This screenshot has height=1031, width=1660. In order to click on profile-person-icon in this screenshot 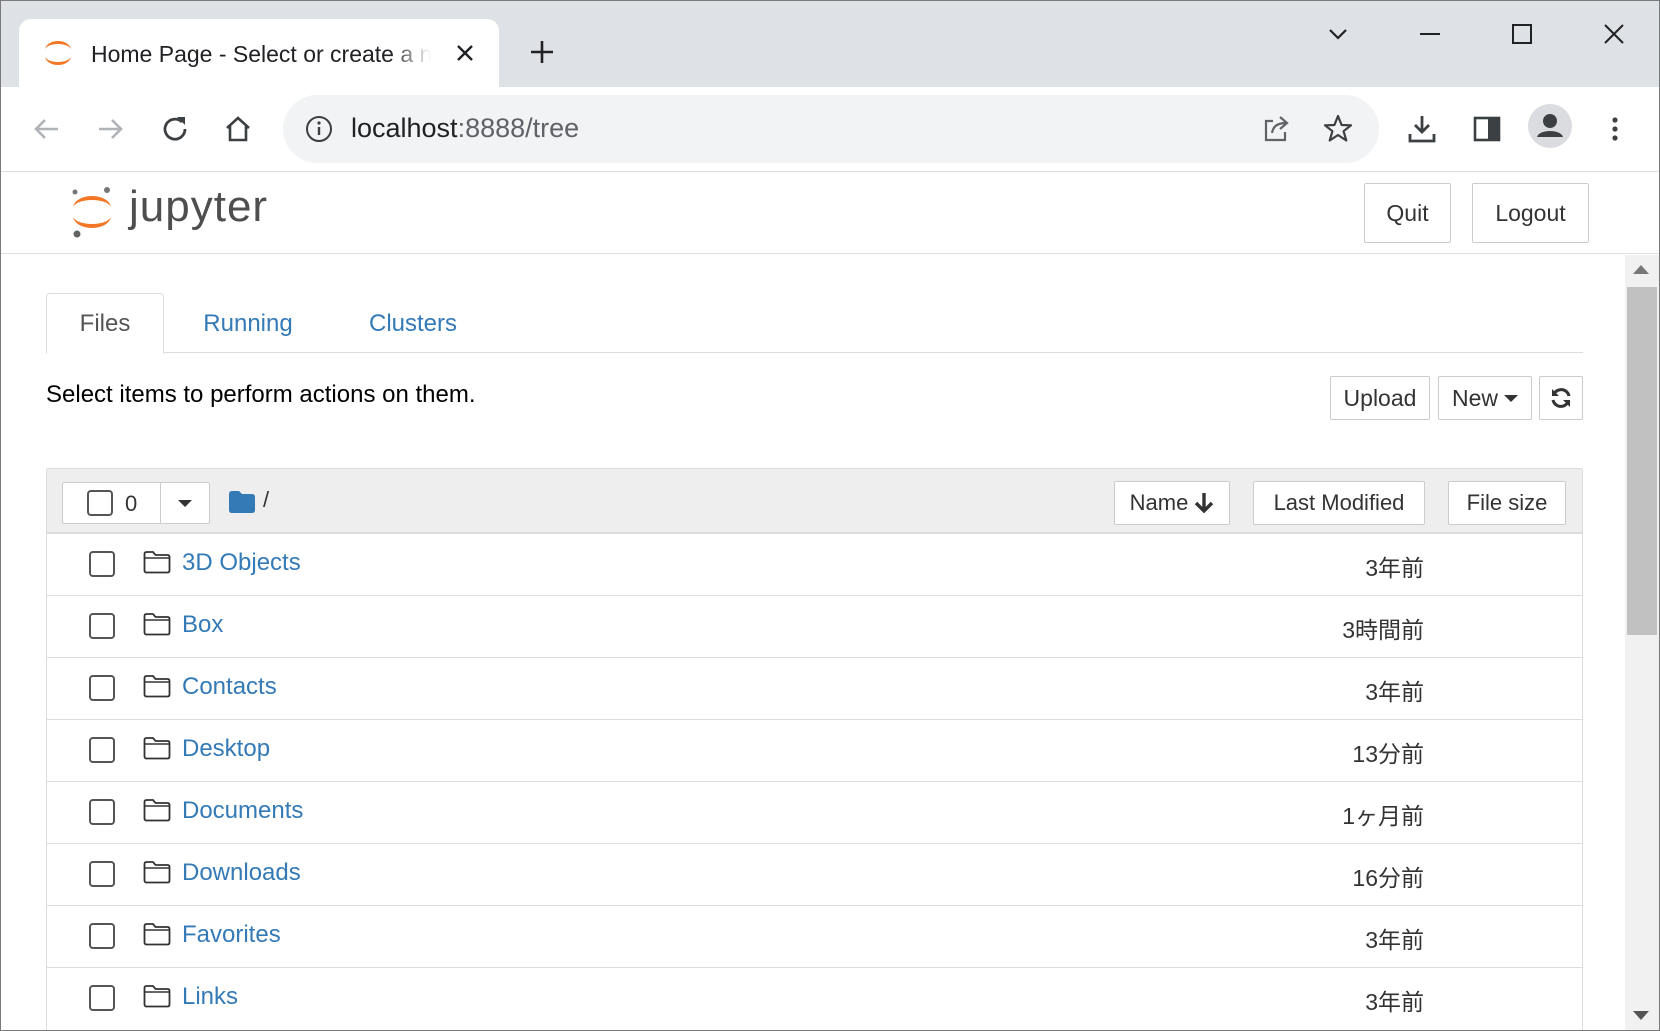, I will do `click(1550, 125)`.